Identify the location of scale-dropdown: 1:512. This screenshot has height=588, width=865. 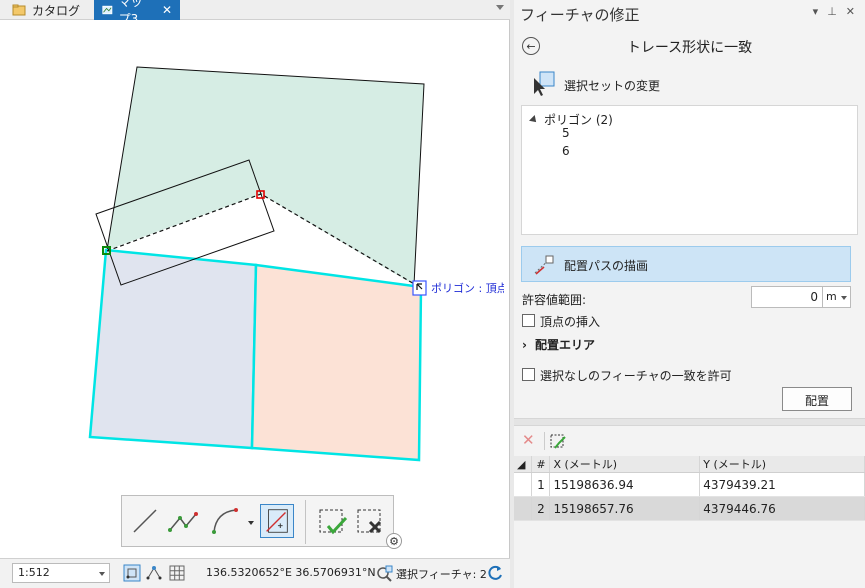
(61, 573).